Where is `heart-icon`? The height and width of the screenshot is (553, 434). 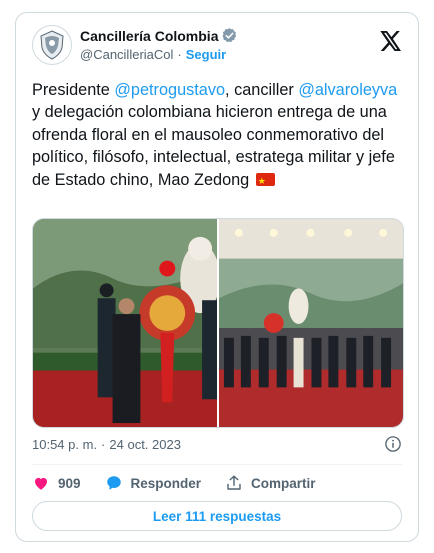
heart-icon is located at coordinates (41, 483).